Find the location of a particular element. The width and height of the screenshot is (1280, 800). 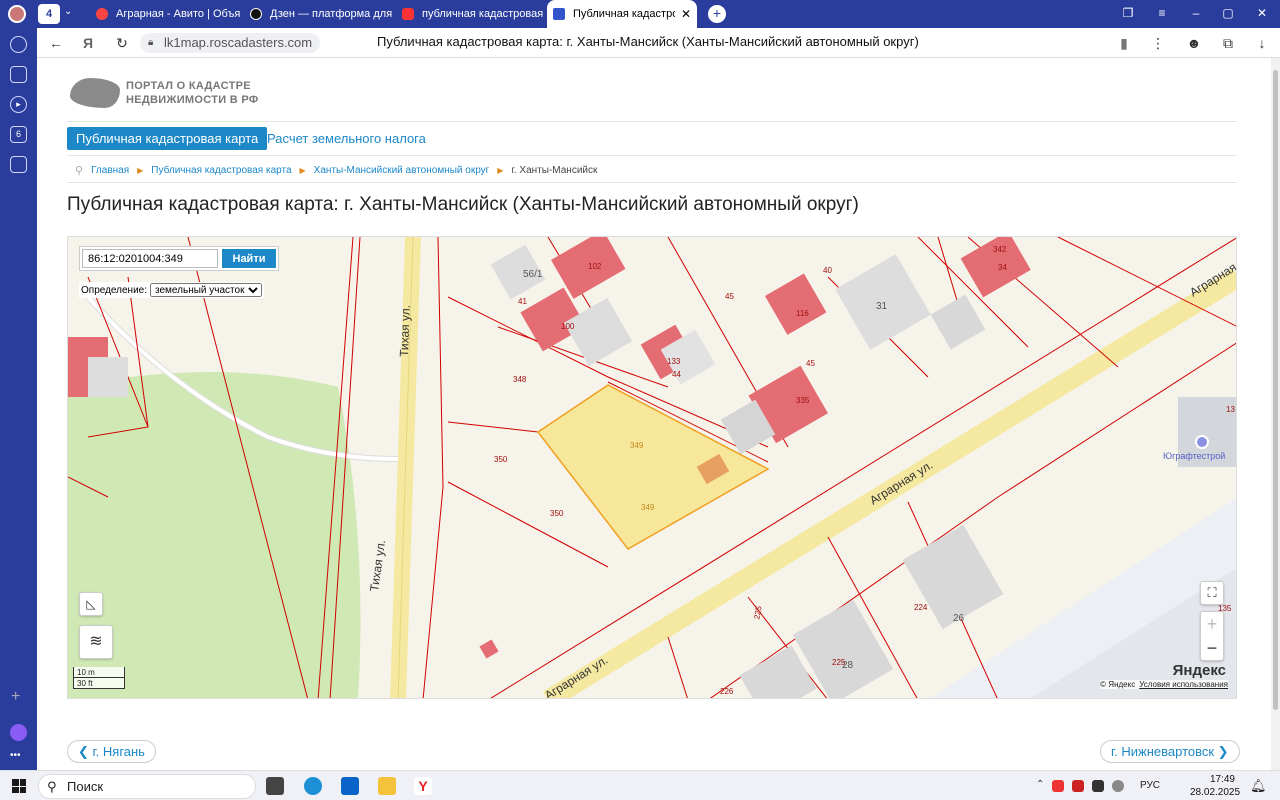

notification-bell-icon: 🔔︎ is located at coordinates (1258, 786).